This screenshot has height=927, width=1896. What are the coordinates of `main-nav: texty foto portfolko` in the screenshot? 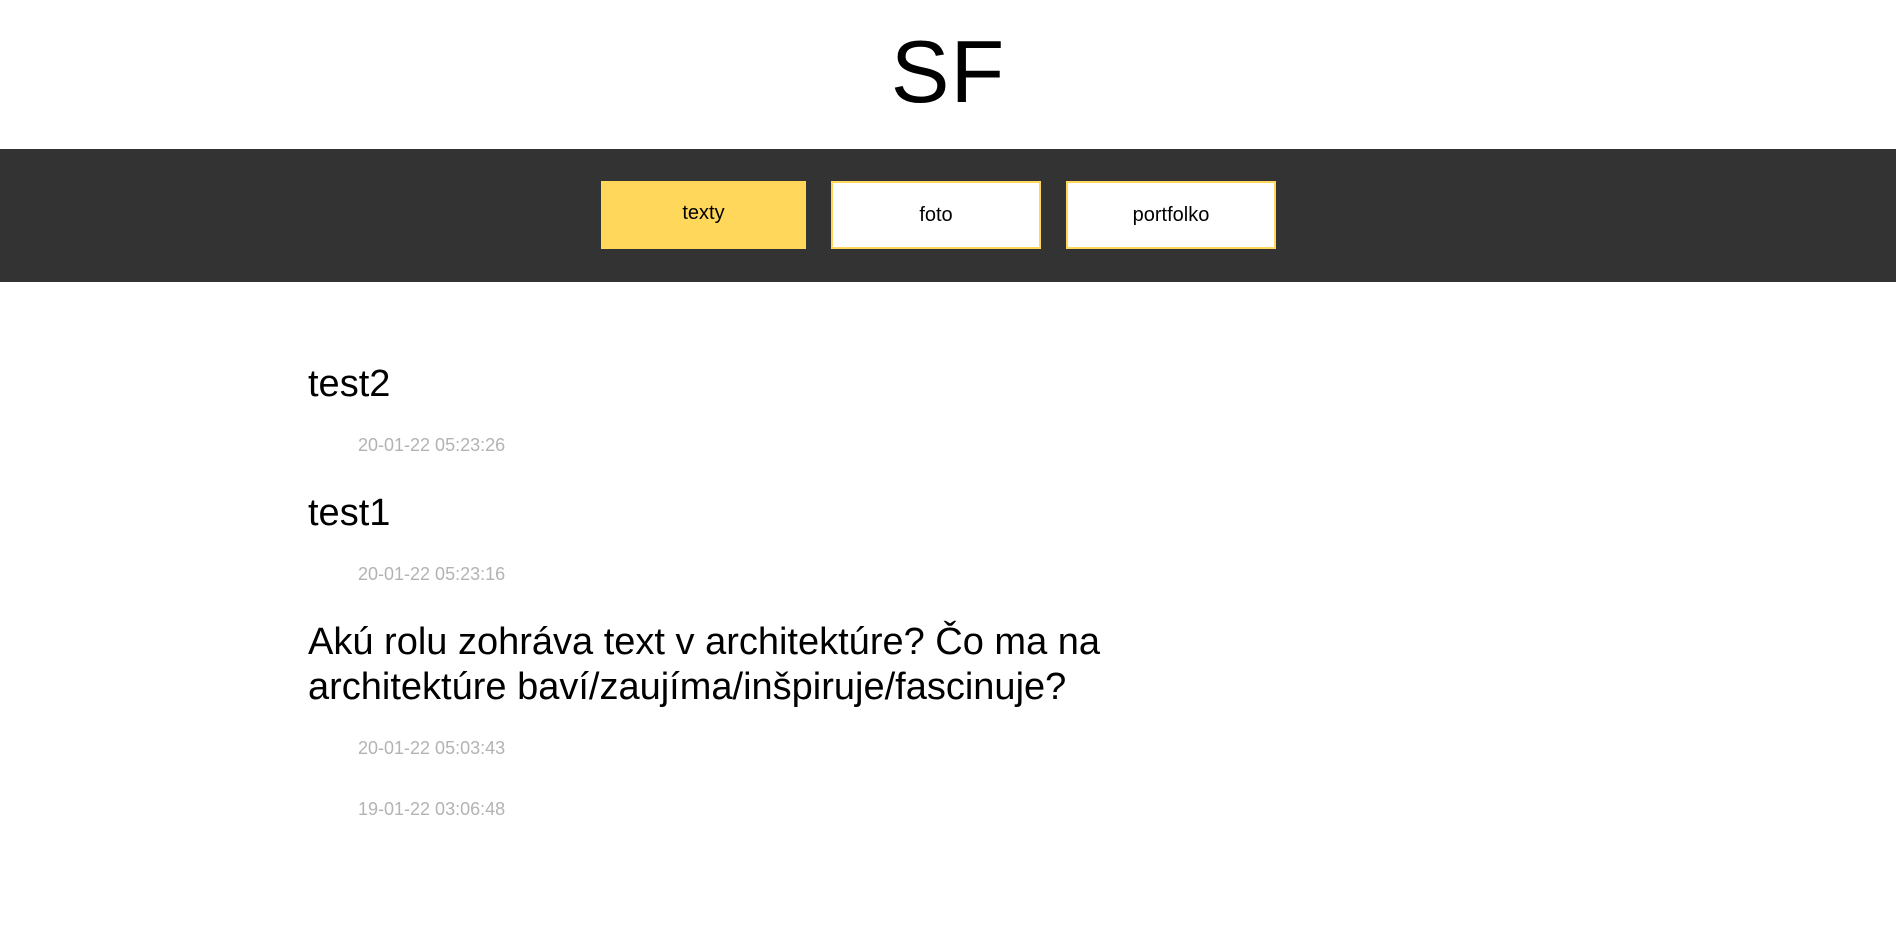 It's located at (948, 215).